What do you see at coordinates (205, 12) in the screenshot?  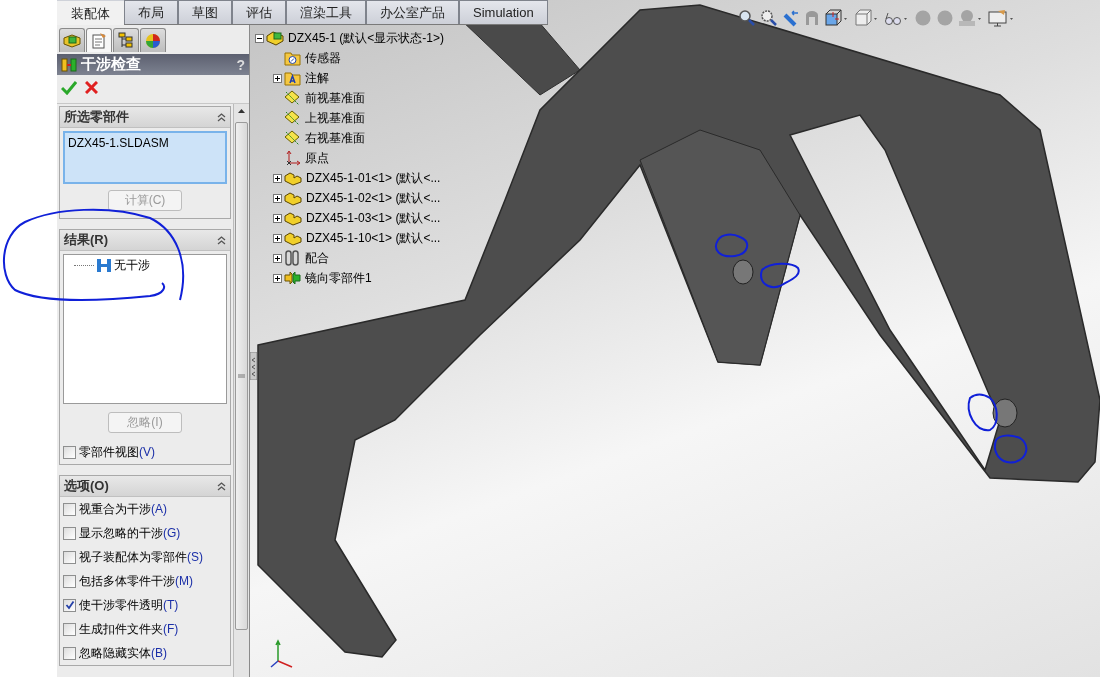 I see `command-tab: 草图` at bounding box center [205, 12].